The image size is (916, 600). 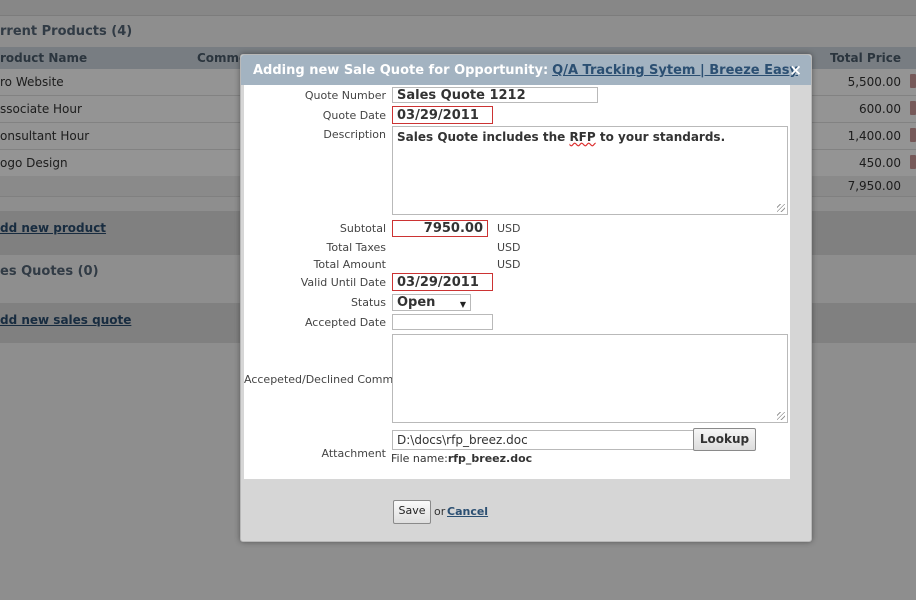 What do you see at coordinates (354, 134) in the screenshot?
I see `description-label: Description` at bounding box center [354, 134].